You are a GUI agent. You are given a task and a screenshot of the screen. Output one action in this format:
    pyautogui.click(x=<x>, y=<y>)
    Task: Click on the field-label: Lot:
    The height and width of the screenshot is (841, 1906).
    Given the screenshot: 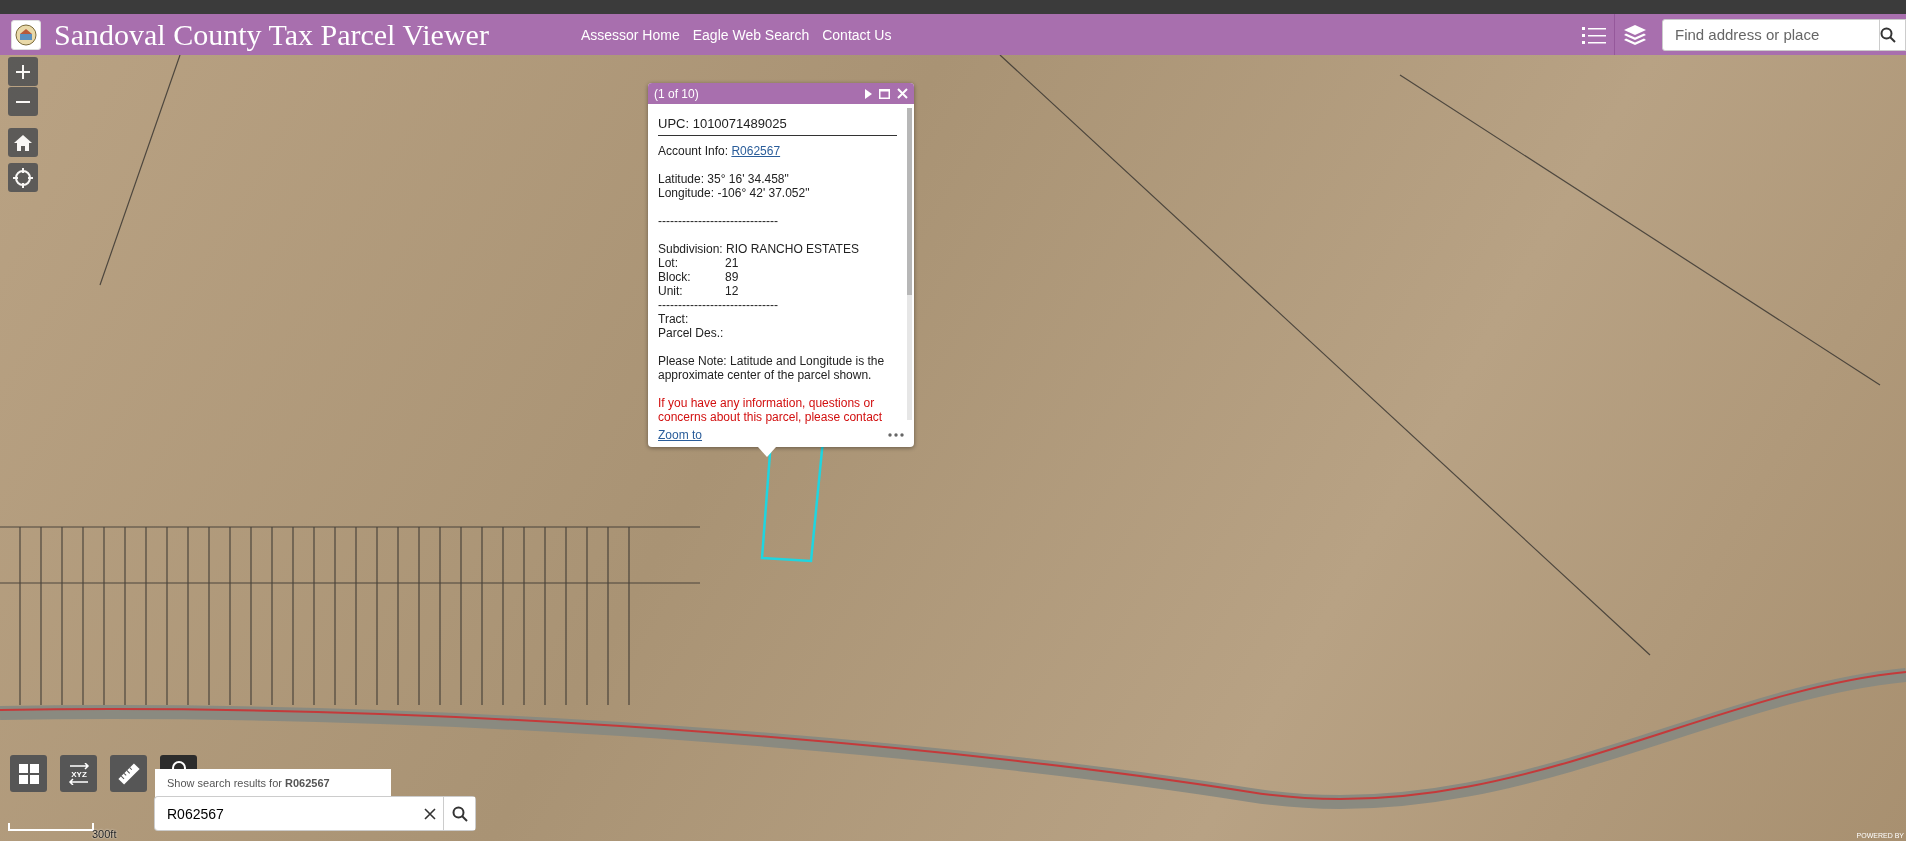 What is the action you would take?
    pyautogui.click(x=668, y=263)
    